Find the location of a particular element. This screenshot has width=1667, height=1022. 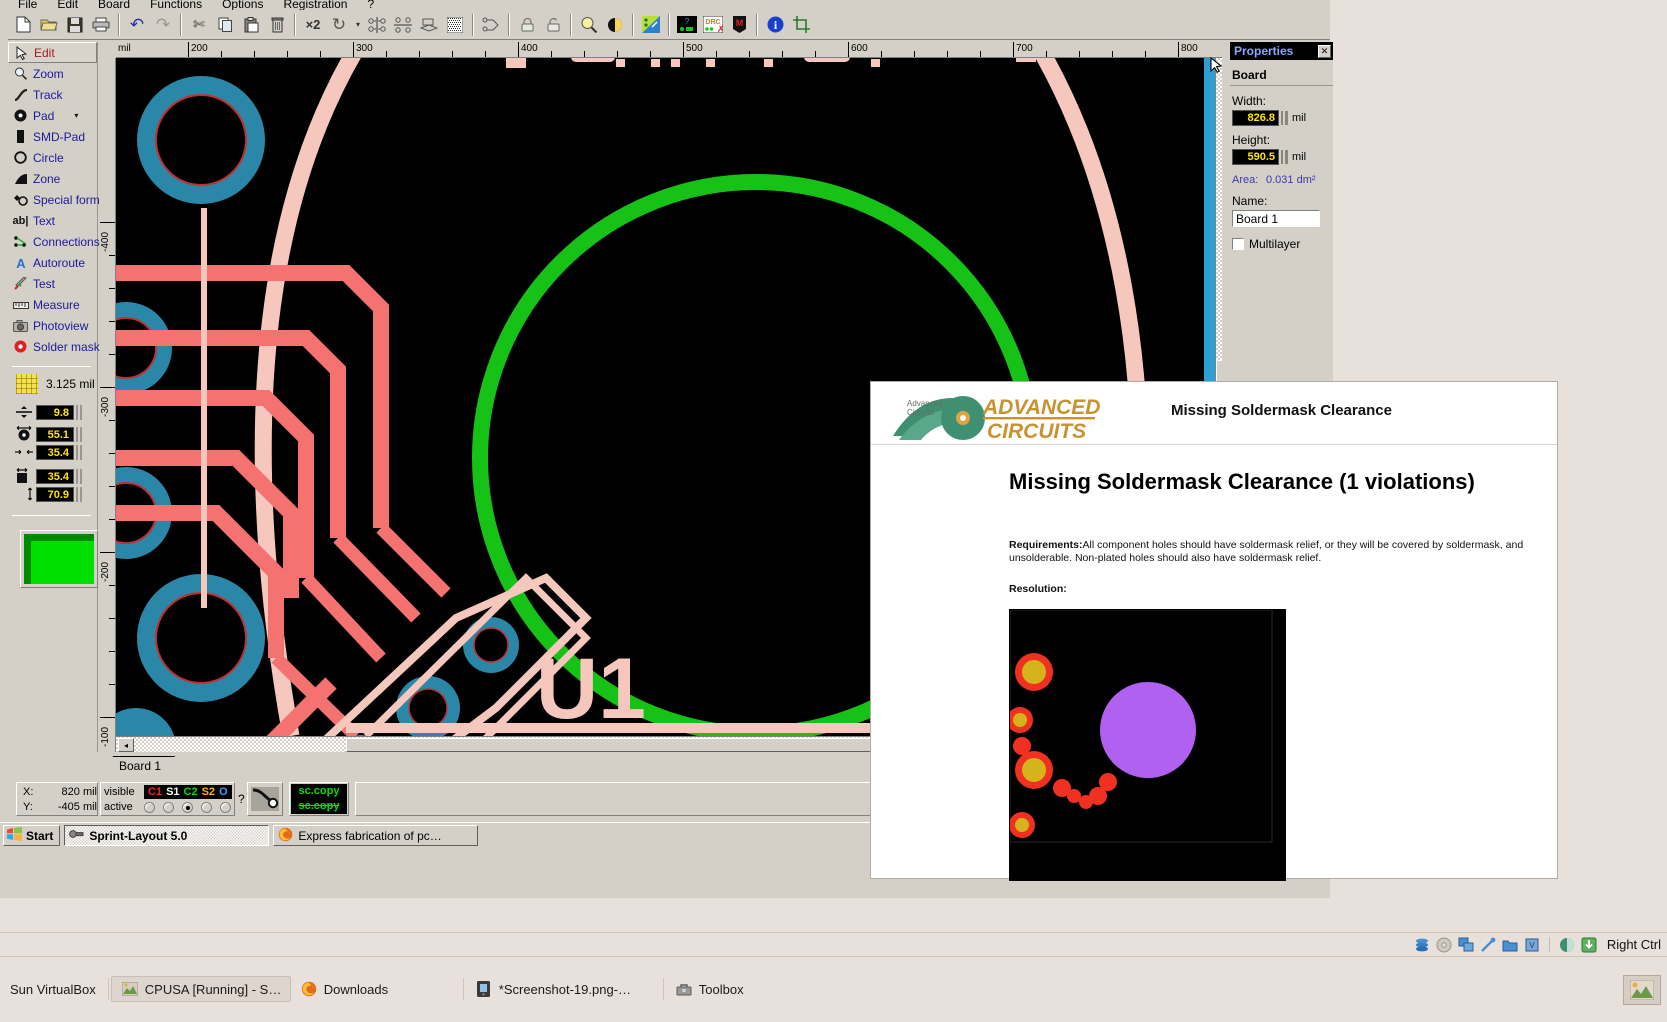

width-spinner is located at coordinates (1284, 118).